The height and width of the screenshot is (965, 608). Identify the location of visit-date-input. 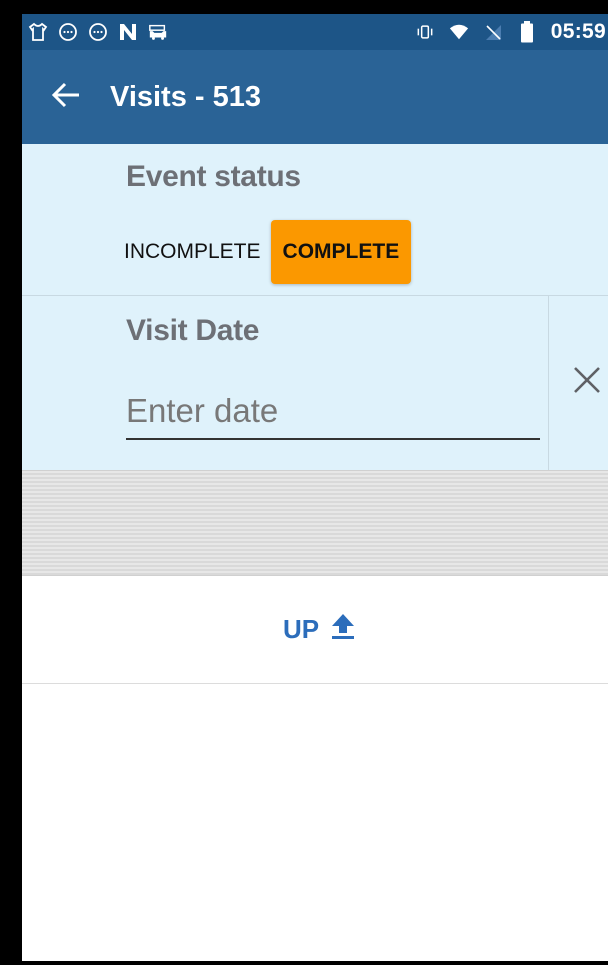
(333, 412).